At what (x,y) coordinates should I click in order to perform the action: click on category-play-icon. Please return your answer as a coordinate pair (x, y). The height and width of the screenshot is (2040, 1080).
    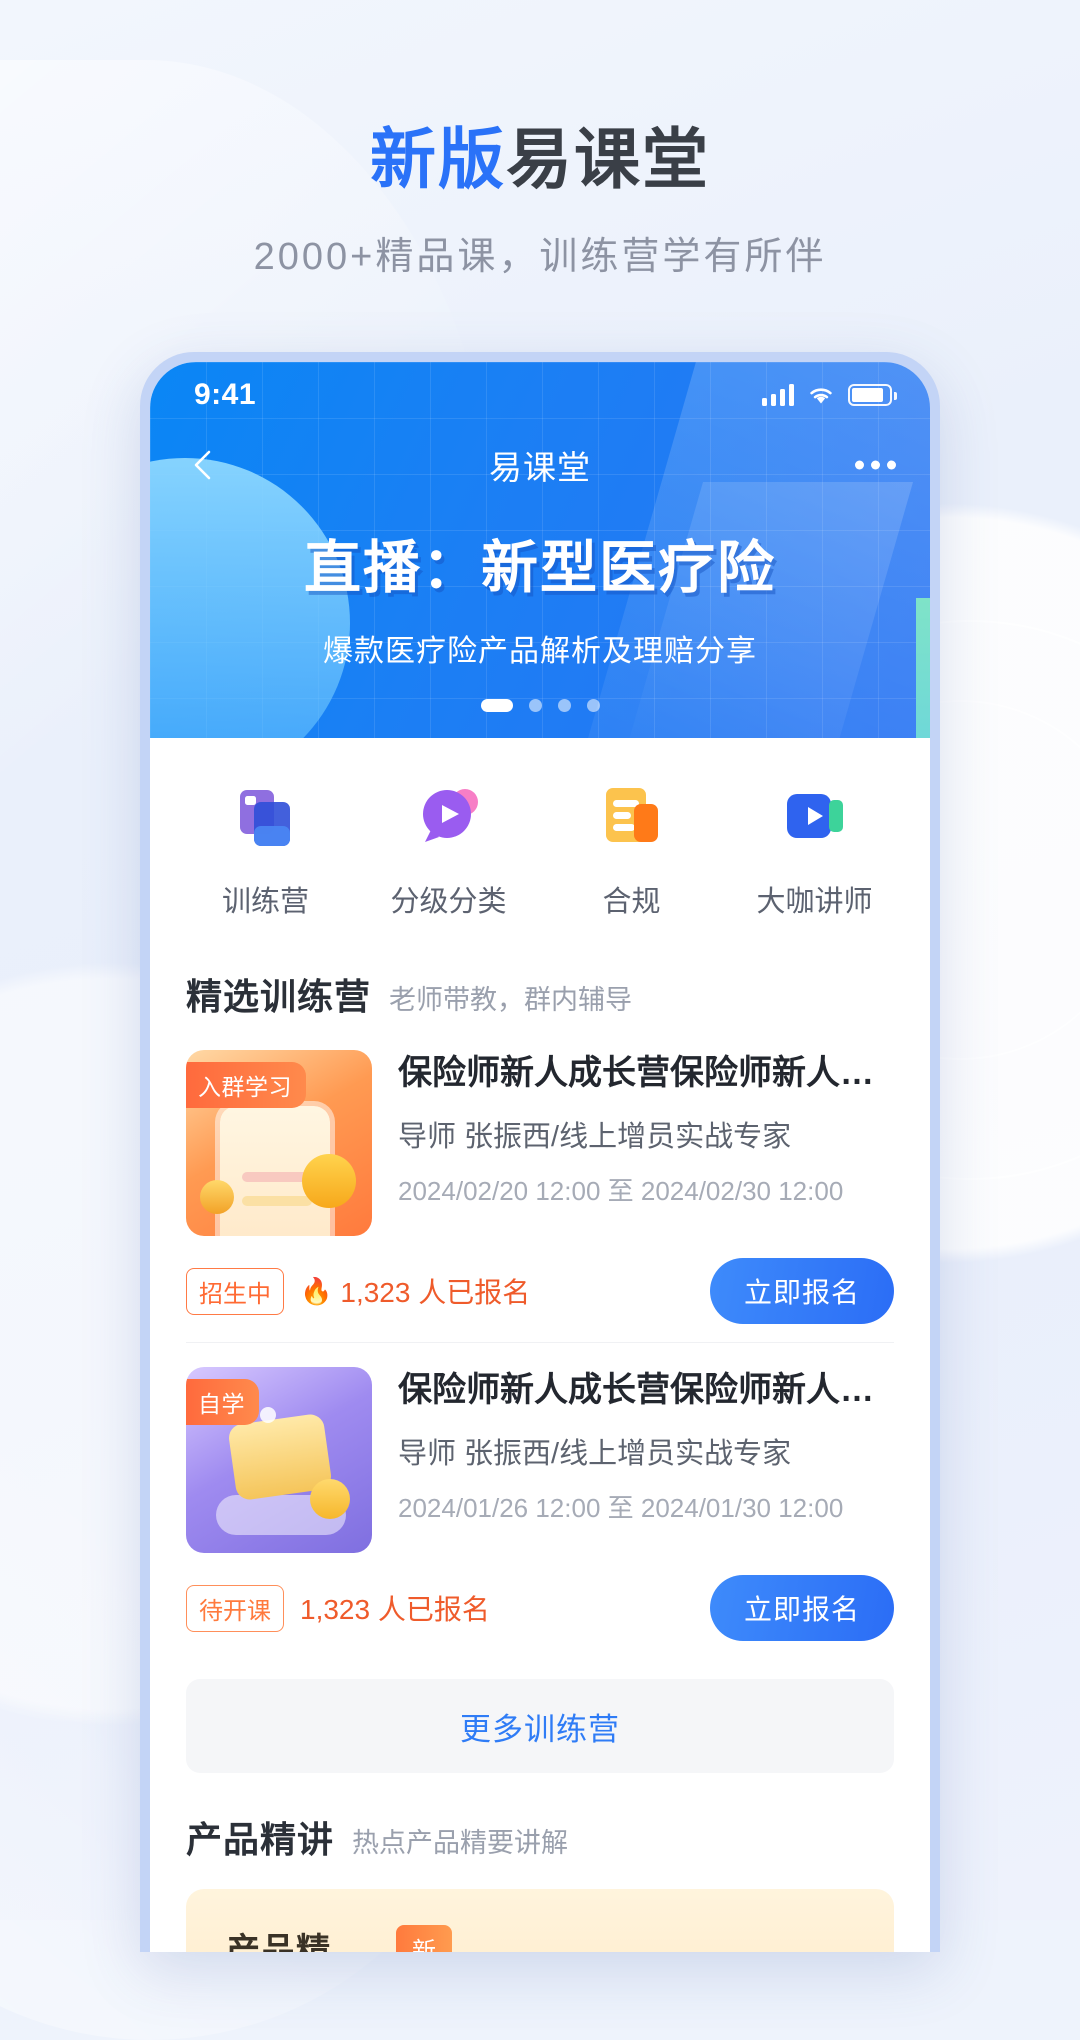
    Looking at the image, I should click on (449, 818).